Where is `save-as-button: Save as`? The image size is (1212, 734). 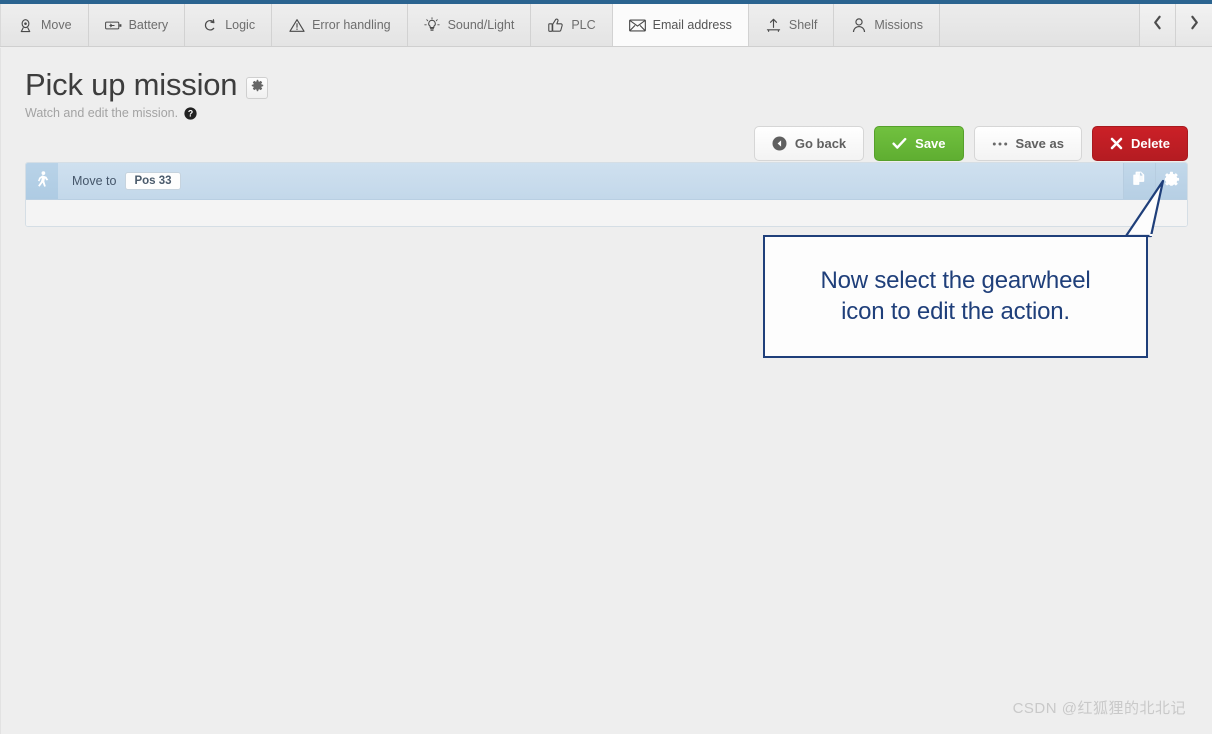 save-as-button: Save as is located at coordinates (1027, 143).